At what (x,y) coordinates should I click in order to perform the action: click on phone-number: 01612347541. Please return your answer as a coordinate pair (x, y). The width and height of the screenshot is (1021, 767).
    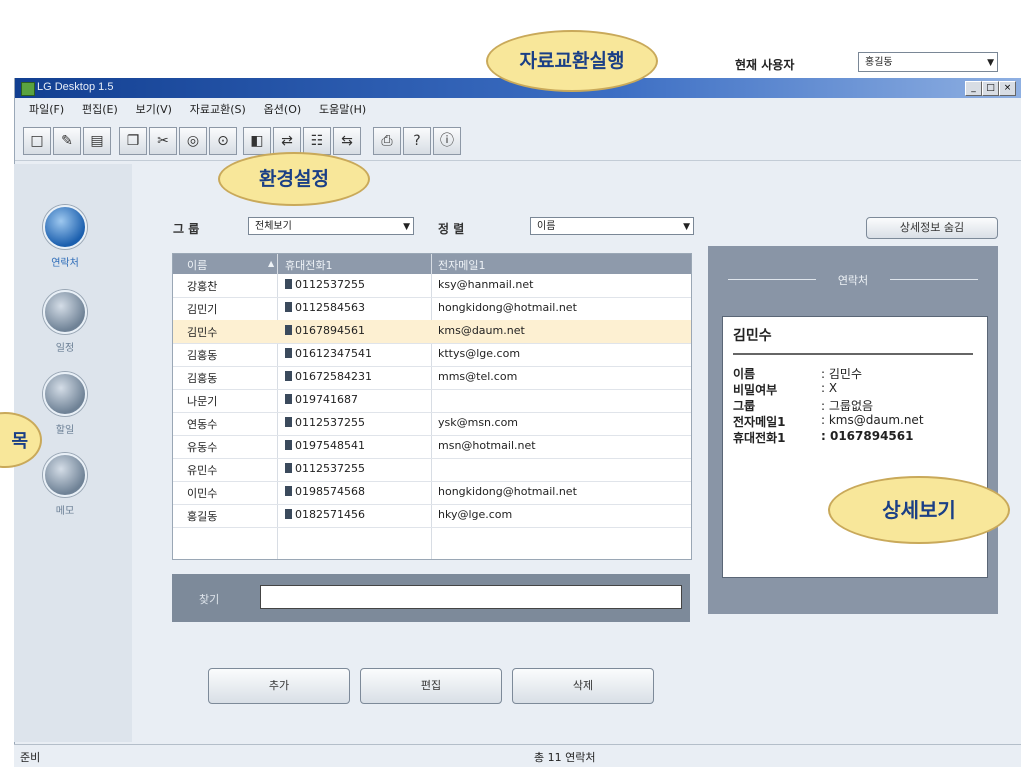
    Looking at the image, I should click on (333, 353).